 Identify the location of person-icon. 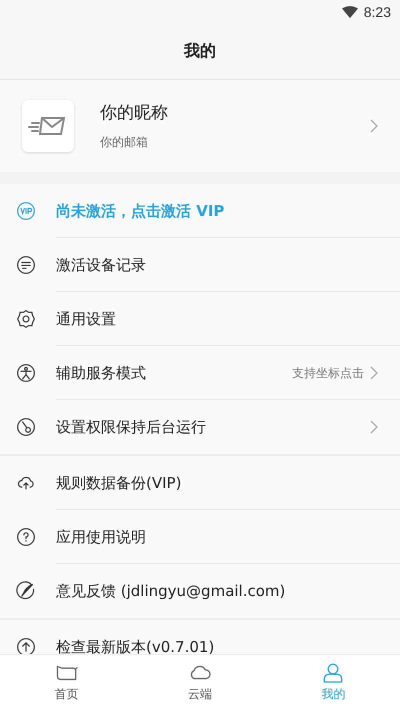
(26, 373).